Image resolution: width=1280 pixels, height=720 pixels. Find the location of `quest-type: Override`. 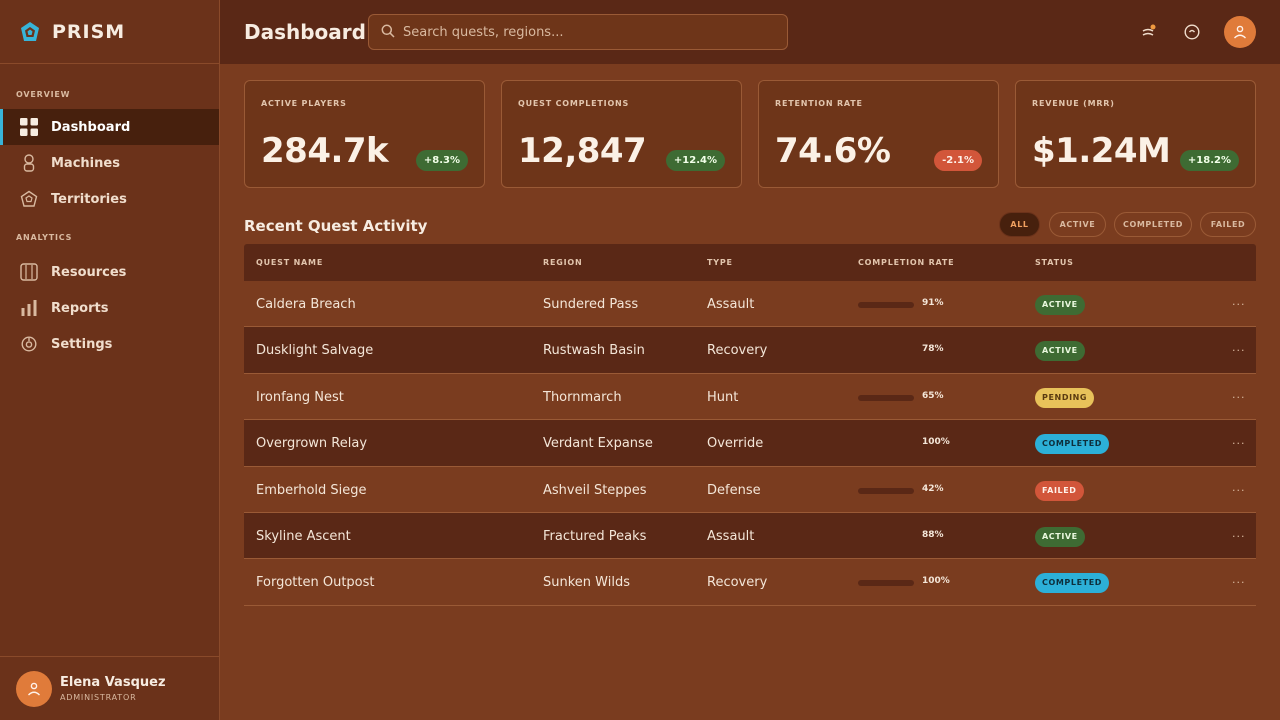

quest-type: Override is located at coordinates (735, 444).